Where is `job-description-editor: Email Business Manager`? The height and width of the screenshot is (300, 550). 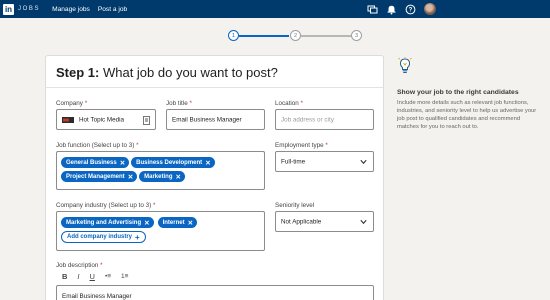
job-description-editor: Email Business Manager is located at coordinates (215, 292).